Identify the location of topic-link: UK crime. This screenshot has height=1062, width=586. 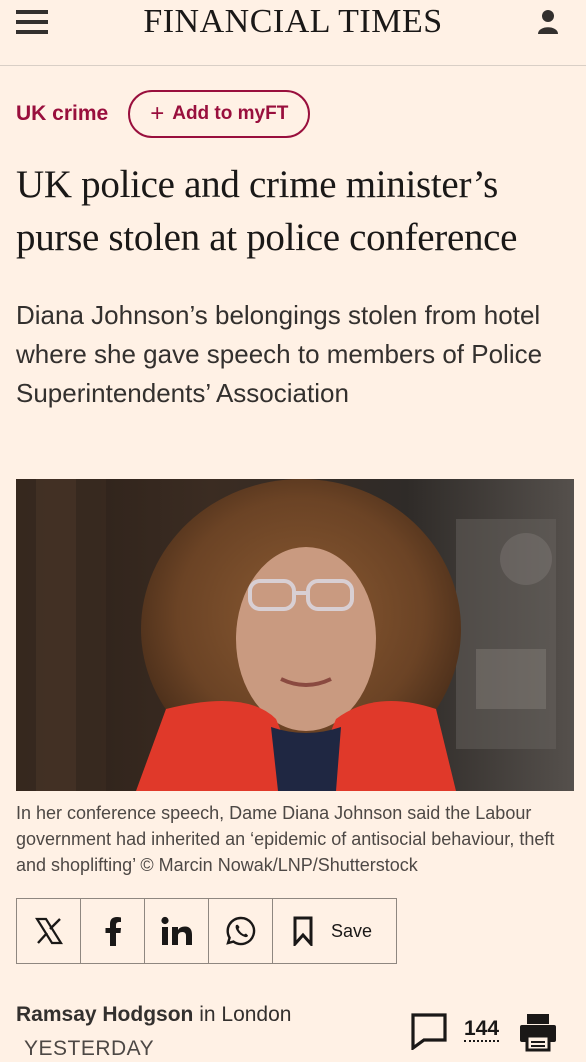
(62, 114).